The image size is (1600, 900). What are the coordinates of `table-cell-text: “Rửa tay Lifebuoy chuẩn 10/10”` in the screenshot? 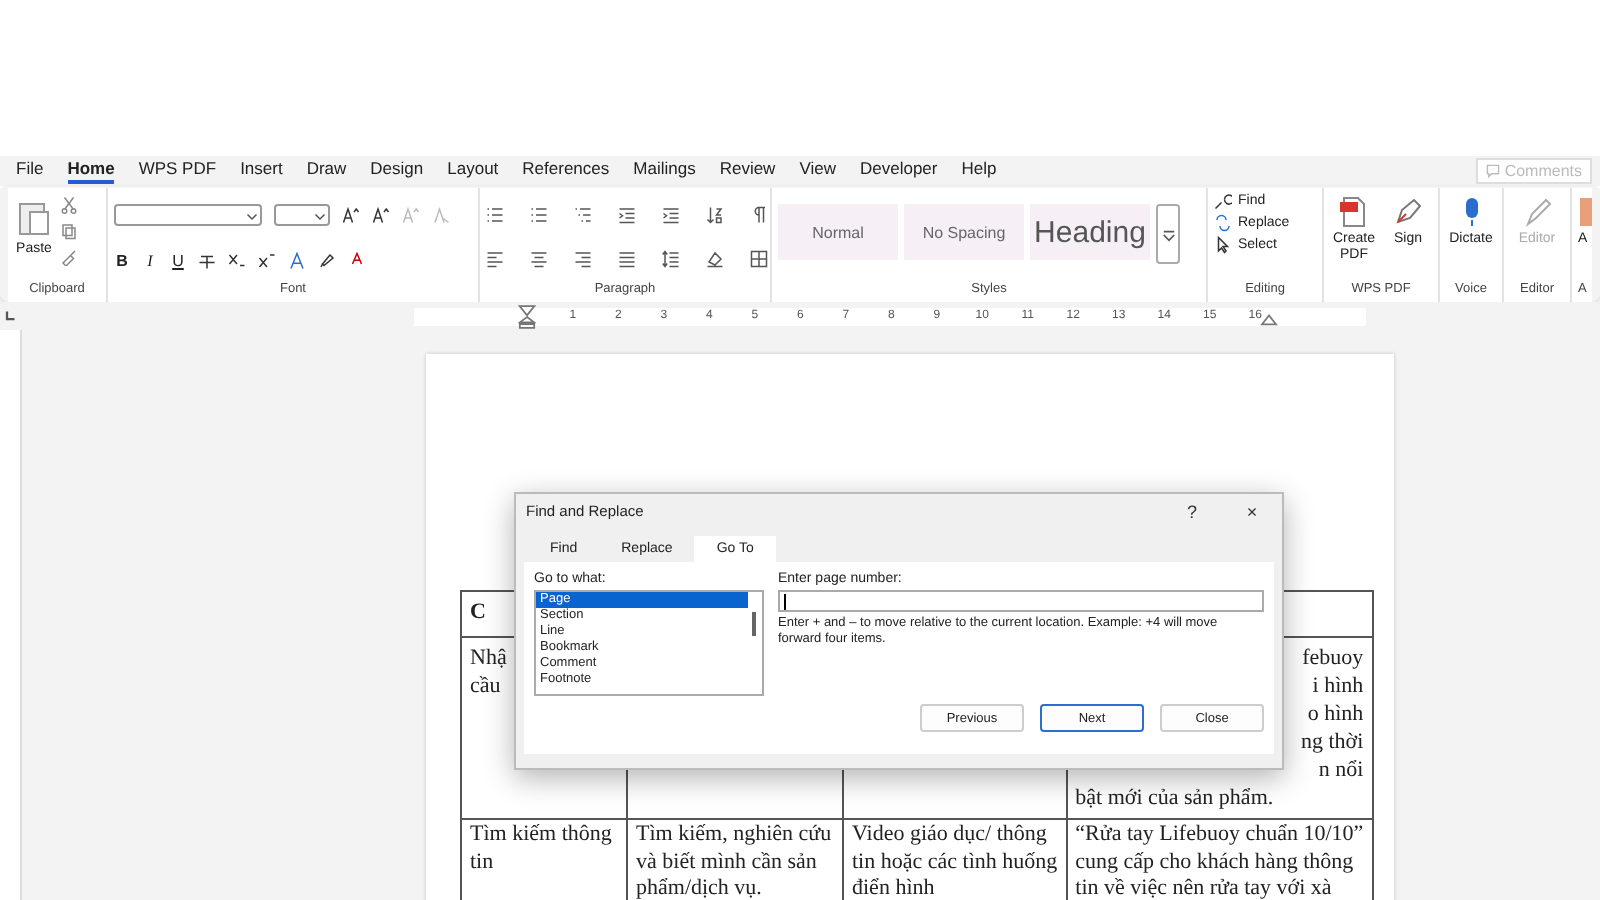 It's located at (1219, 835).